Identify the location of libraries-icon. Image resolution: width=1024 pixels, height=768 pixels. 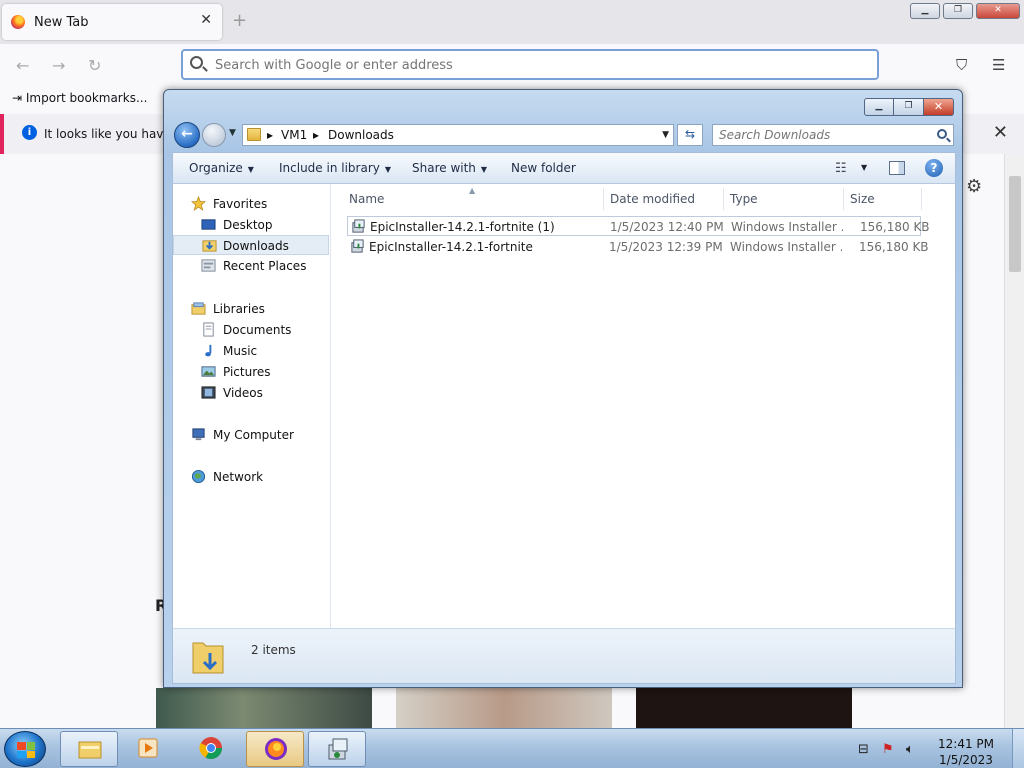
(198, 308).